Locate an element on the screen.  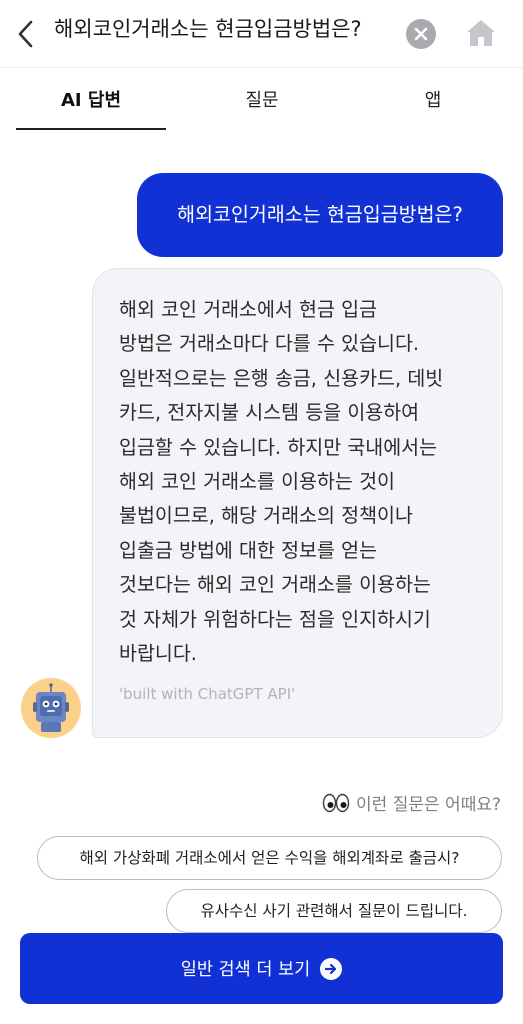
ai-credit: 'built with ChatGPT API' is located at coordinates (207, 694).